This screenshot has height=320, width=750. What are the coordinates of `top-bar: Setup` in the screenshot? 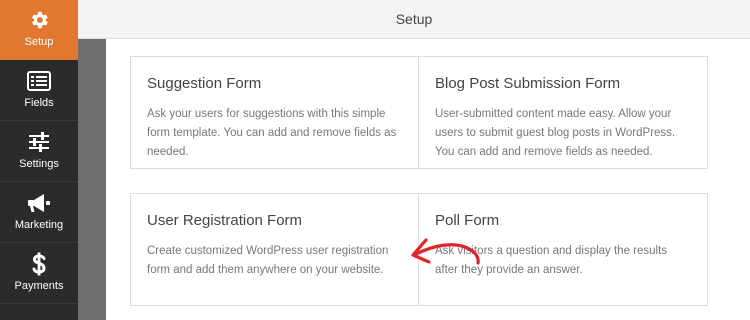 It's located at (414, 19).